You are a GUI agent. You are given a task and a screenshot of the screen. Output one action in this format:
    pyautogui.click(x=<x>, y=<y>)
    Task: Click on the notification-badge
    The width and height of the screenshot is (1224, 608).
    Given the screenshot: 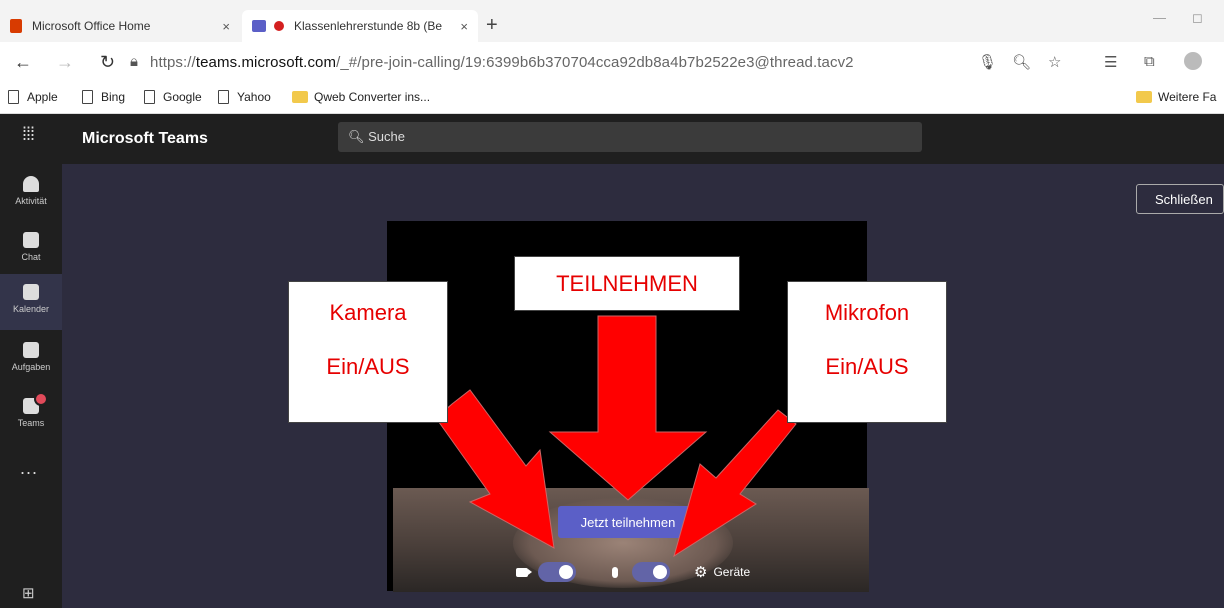 What is the action you would take?
    pyautogui.click(x=41, y=399)
    